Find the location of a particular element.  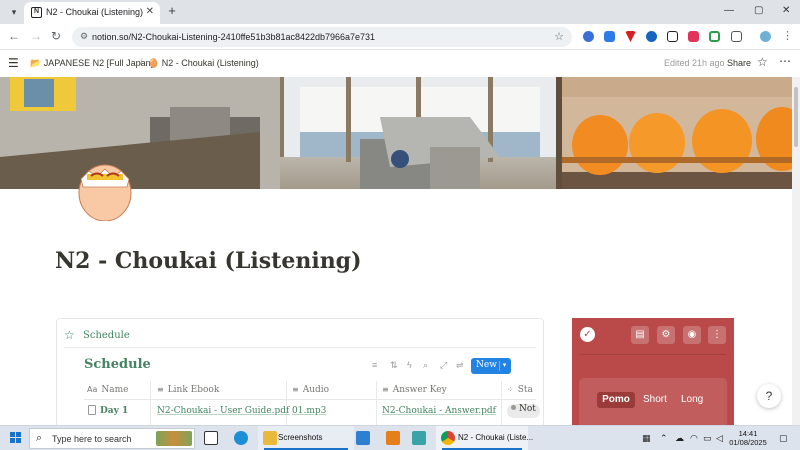

column-label: Name is located at coordinates (115, 390).